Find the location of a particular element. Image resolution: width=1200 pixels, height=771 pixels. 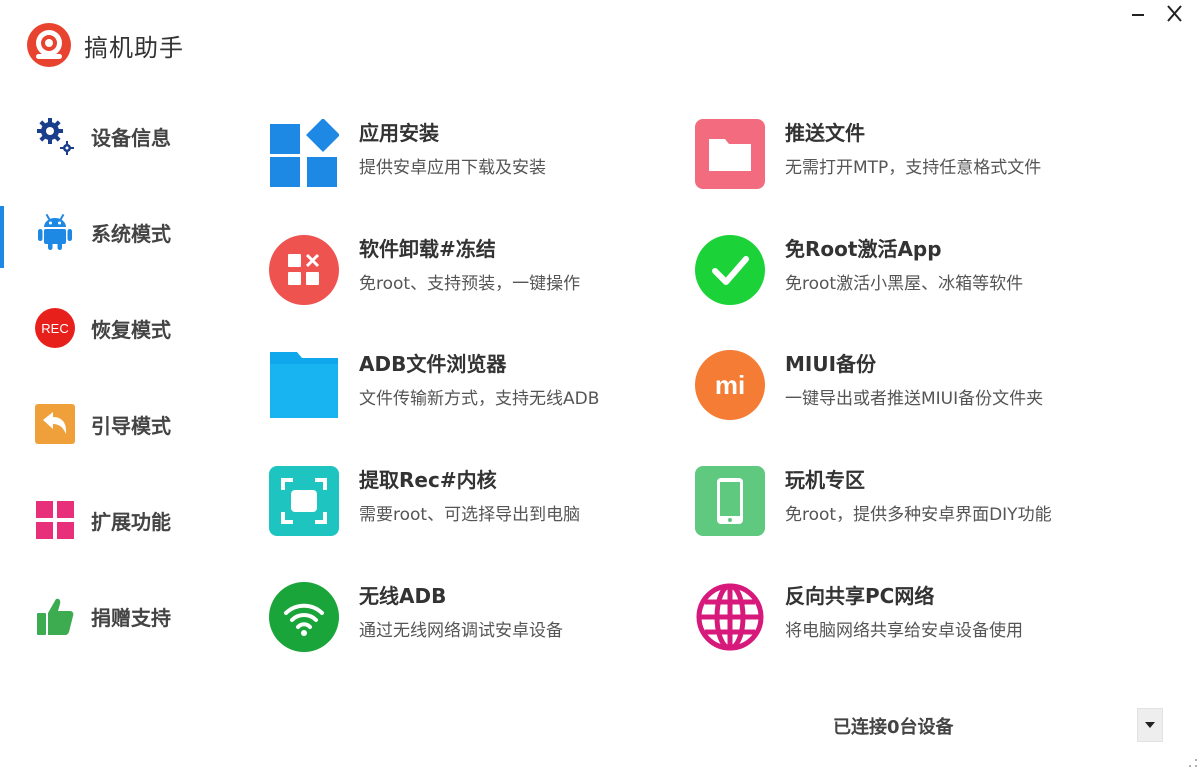

phone-icon is located at coordinates (730, 501).